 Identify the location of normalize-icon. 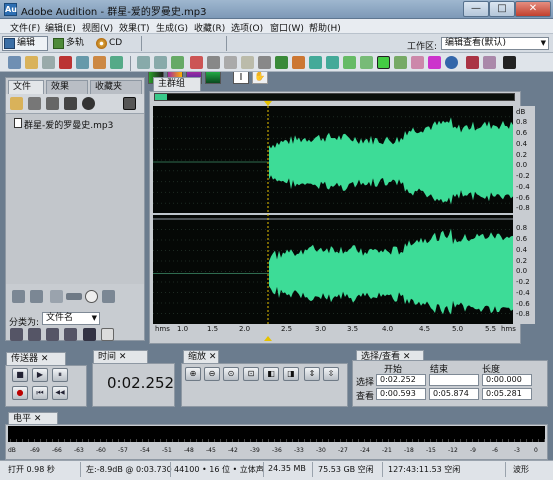
(332, 62).